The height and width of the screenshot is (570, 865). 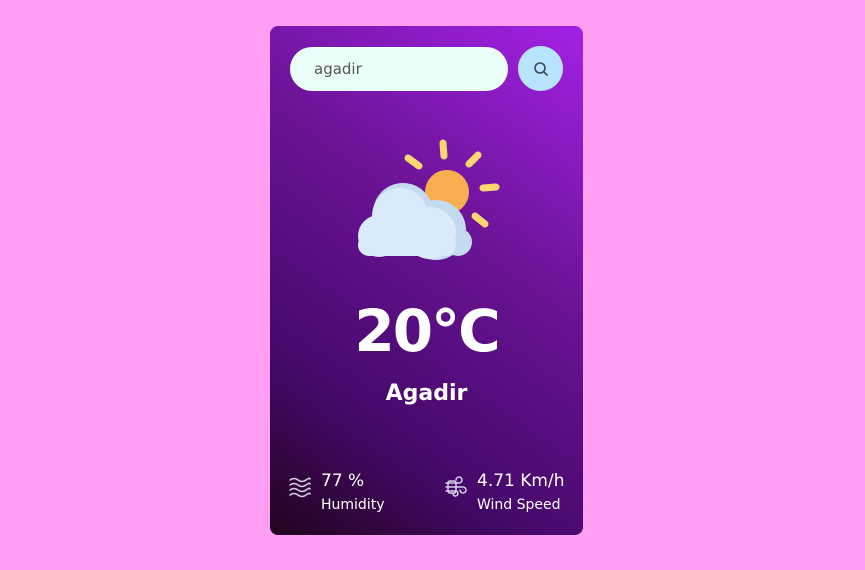 I want to click on humidity-detail: 77 % Humidity, so click(x=336, y=492).